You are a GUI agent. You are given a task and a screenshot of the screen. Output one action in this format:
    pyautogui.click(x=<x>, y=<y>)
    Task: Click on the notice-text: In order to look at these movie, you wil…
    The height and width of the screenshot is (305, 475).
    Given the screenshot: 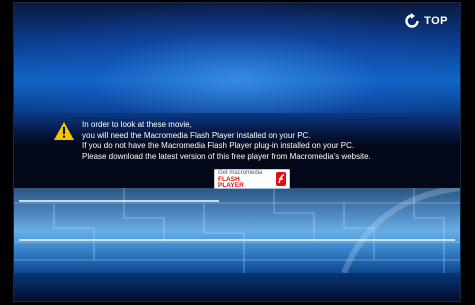 What is the action you would take?
    pyautogui.click(x=226, y=141)
    